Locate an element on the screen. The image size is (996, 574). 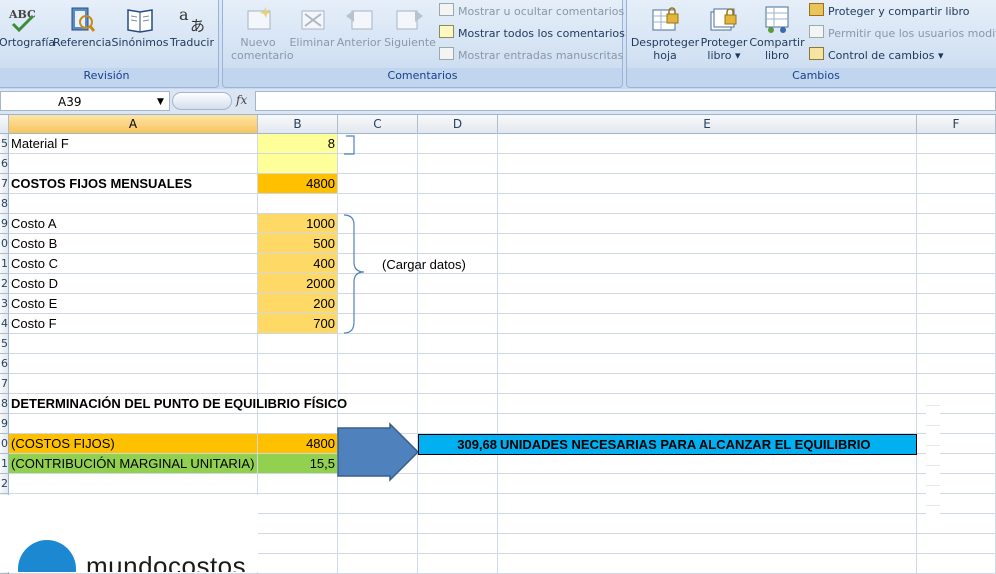
allow-users-edit-button: Permitir que los usuarios modifiq is located at coordinates (902, 34).